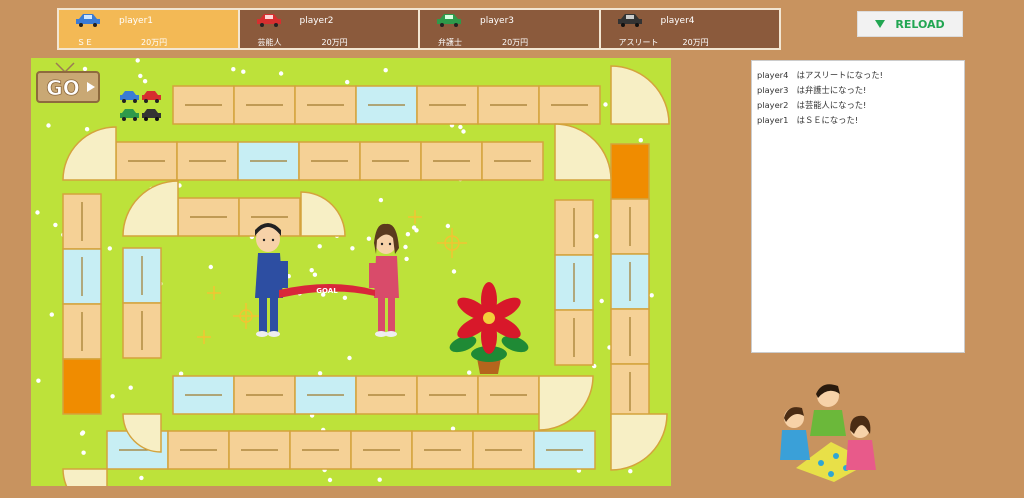 This screenshot has height=498, width=1024. I want to click on log-line: player1 はＳＥになった!, so click(808, 120).